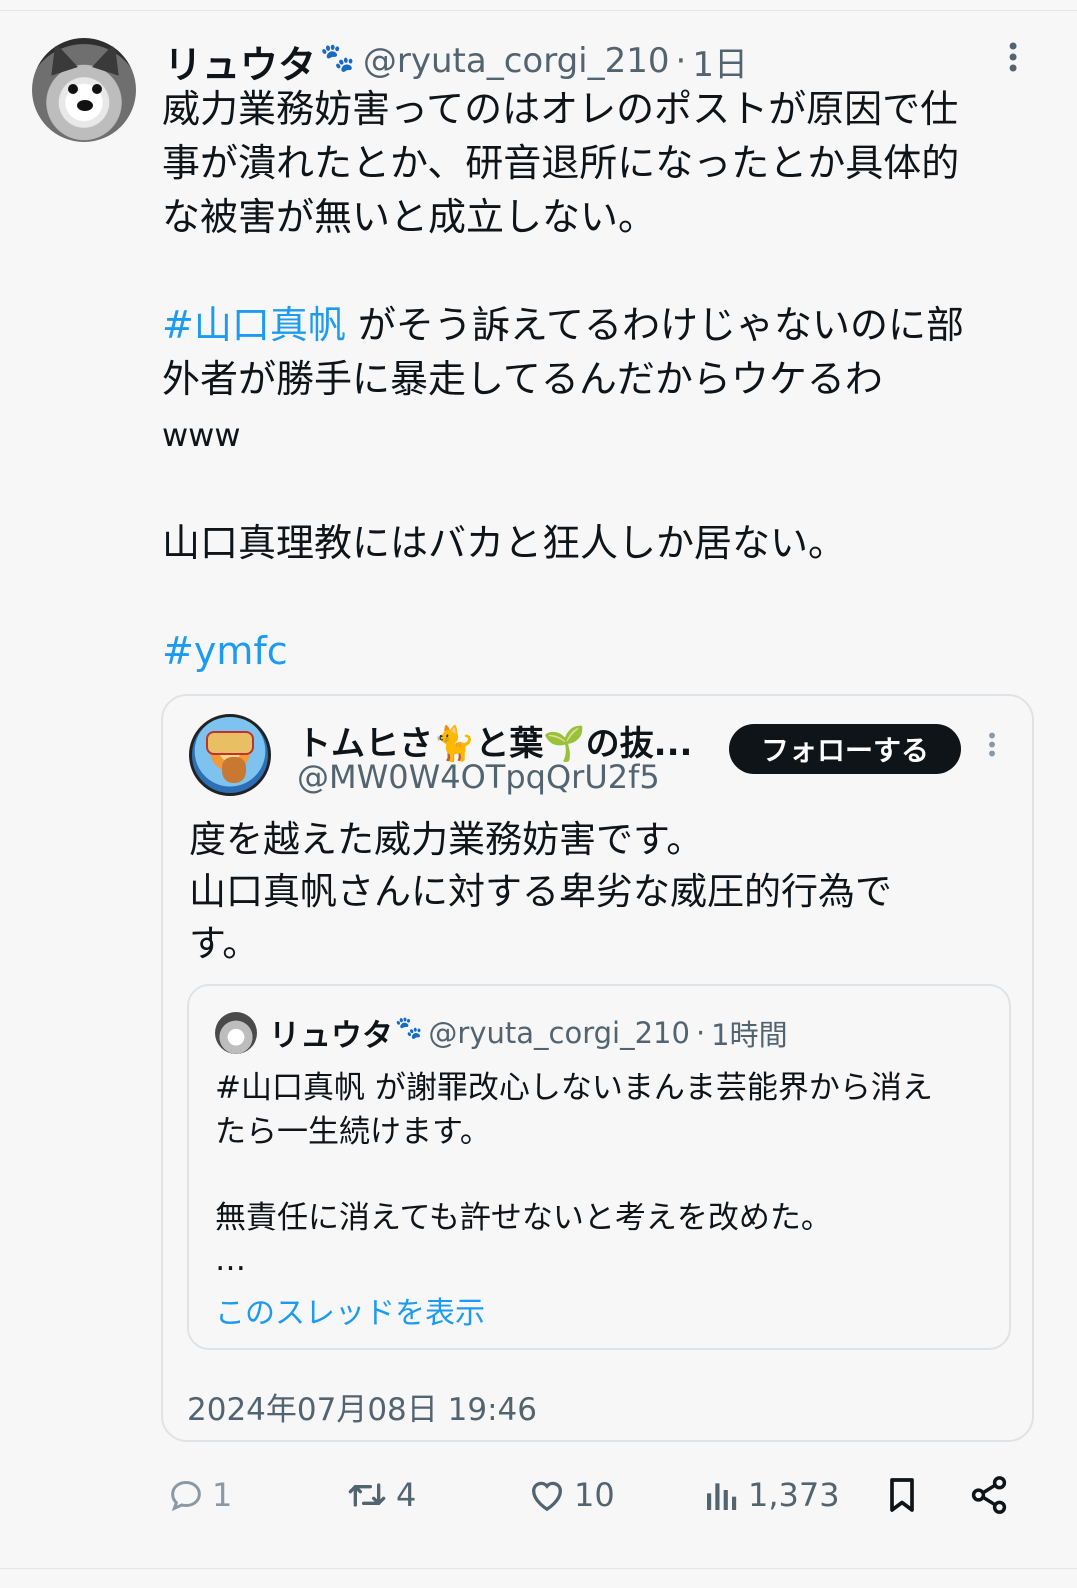  Describe the element at coordinates (523, 1218) in the screenshot. I see `nested-tweet-line: 無責任に消えても許せないと考えを改めた。` at that location.